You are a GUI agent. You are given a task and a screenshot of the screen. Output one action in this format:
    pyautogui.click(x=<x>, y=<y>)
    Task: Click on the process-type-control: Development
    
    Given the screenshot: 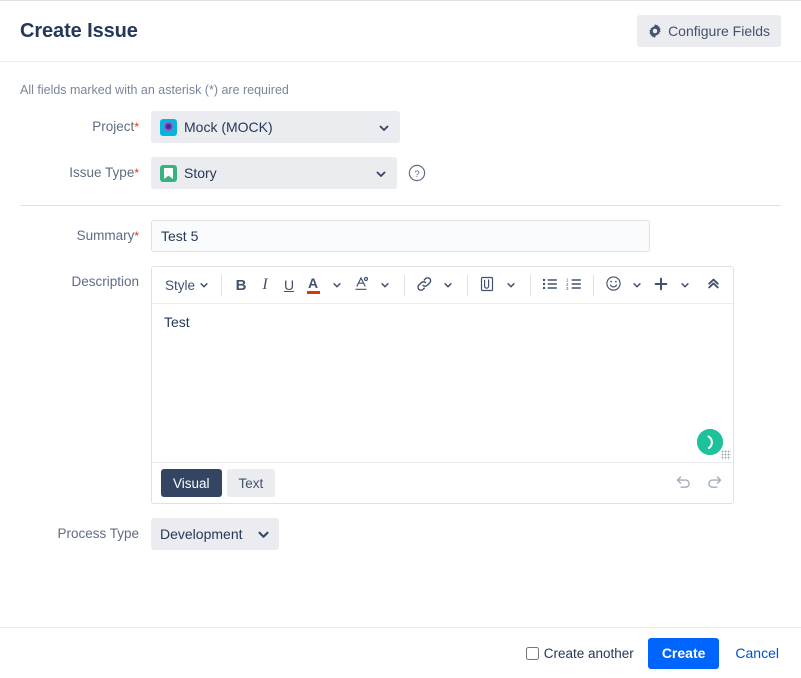 What is the action you would take?
    pyautogui.click(x=215, y=534)
    